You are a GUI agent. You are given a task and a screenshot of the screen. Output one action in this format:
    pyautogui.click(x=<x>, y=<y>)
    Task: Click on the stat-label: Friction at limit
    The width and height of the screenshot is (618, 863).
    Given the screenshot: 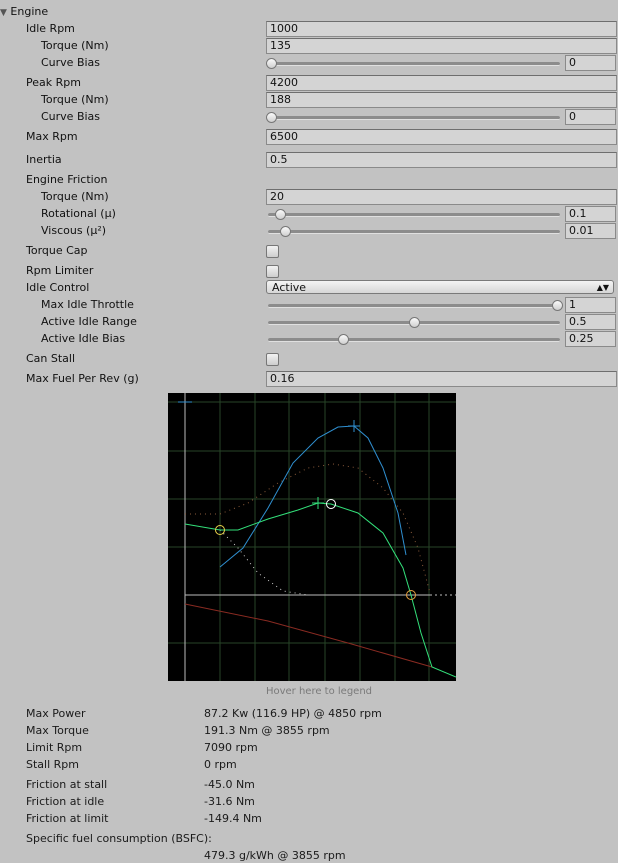 What is the action you would take?
    pyautogui.click(x=67, y=818)
    